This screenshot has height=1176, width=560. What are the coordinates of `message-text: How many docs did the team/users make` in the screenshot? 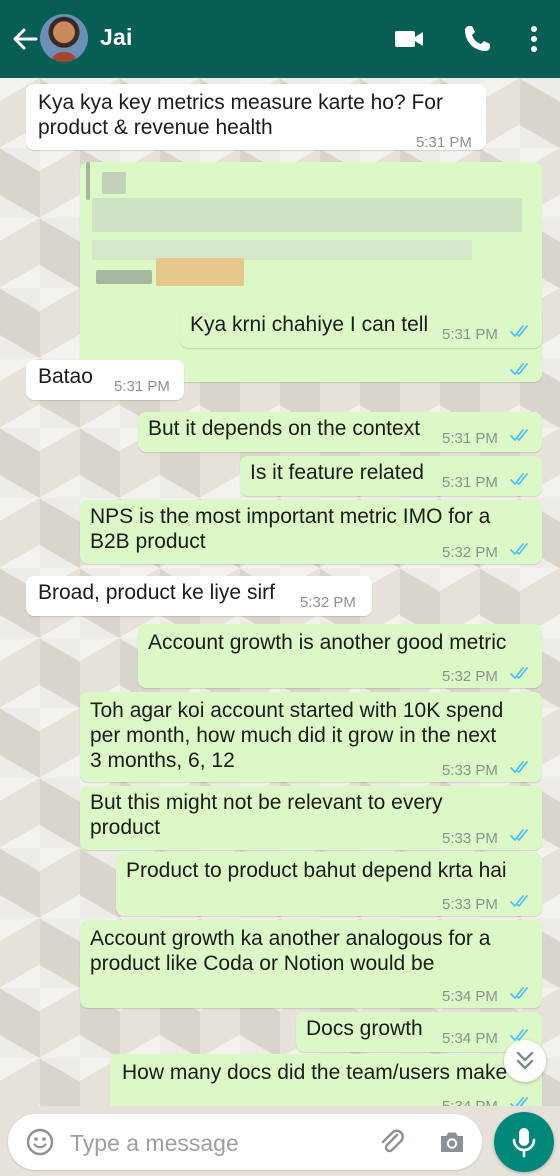 It's located at (315, 1072).